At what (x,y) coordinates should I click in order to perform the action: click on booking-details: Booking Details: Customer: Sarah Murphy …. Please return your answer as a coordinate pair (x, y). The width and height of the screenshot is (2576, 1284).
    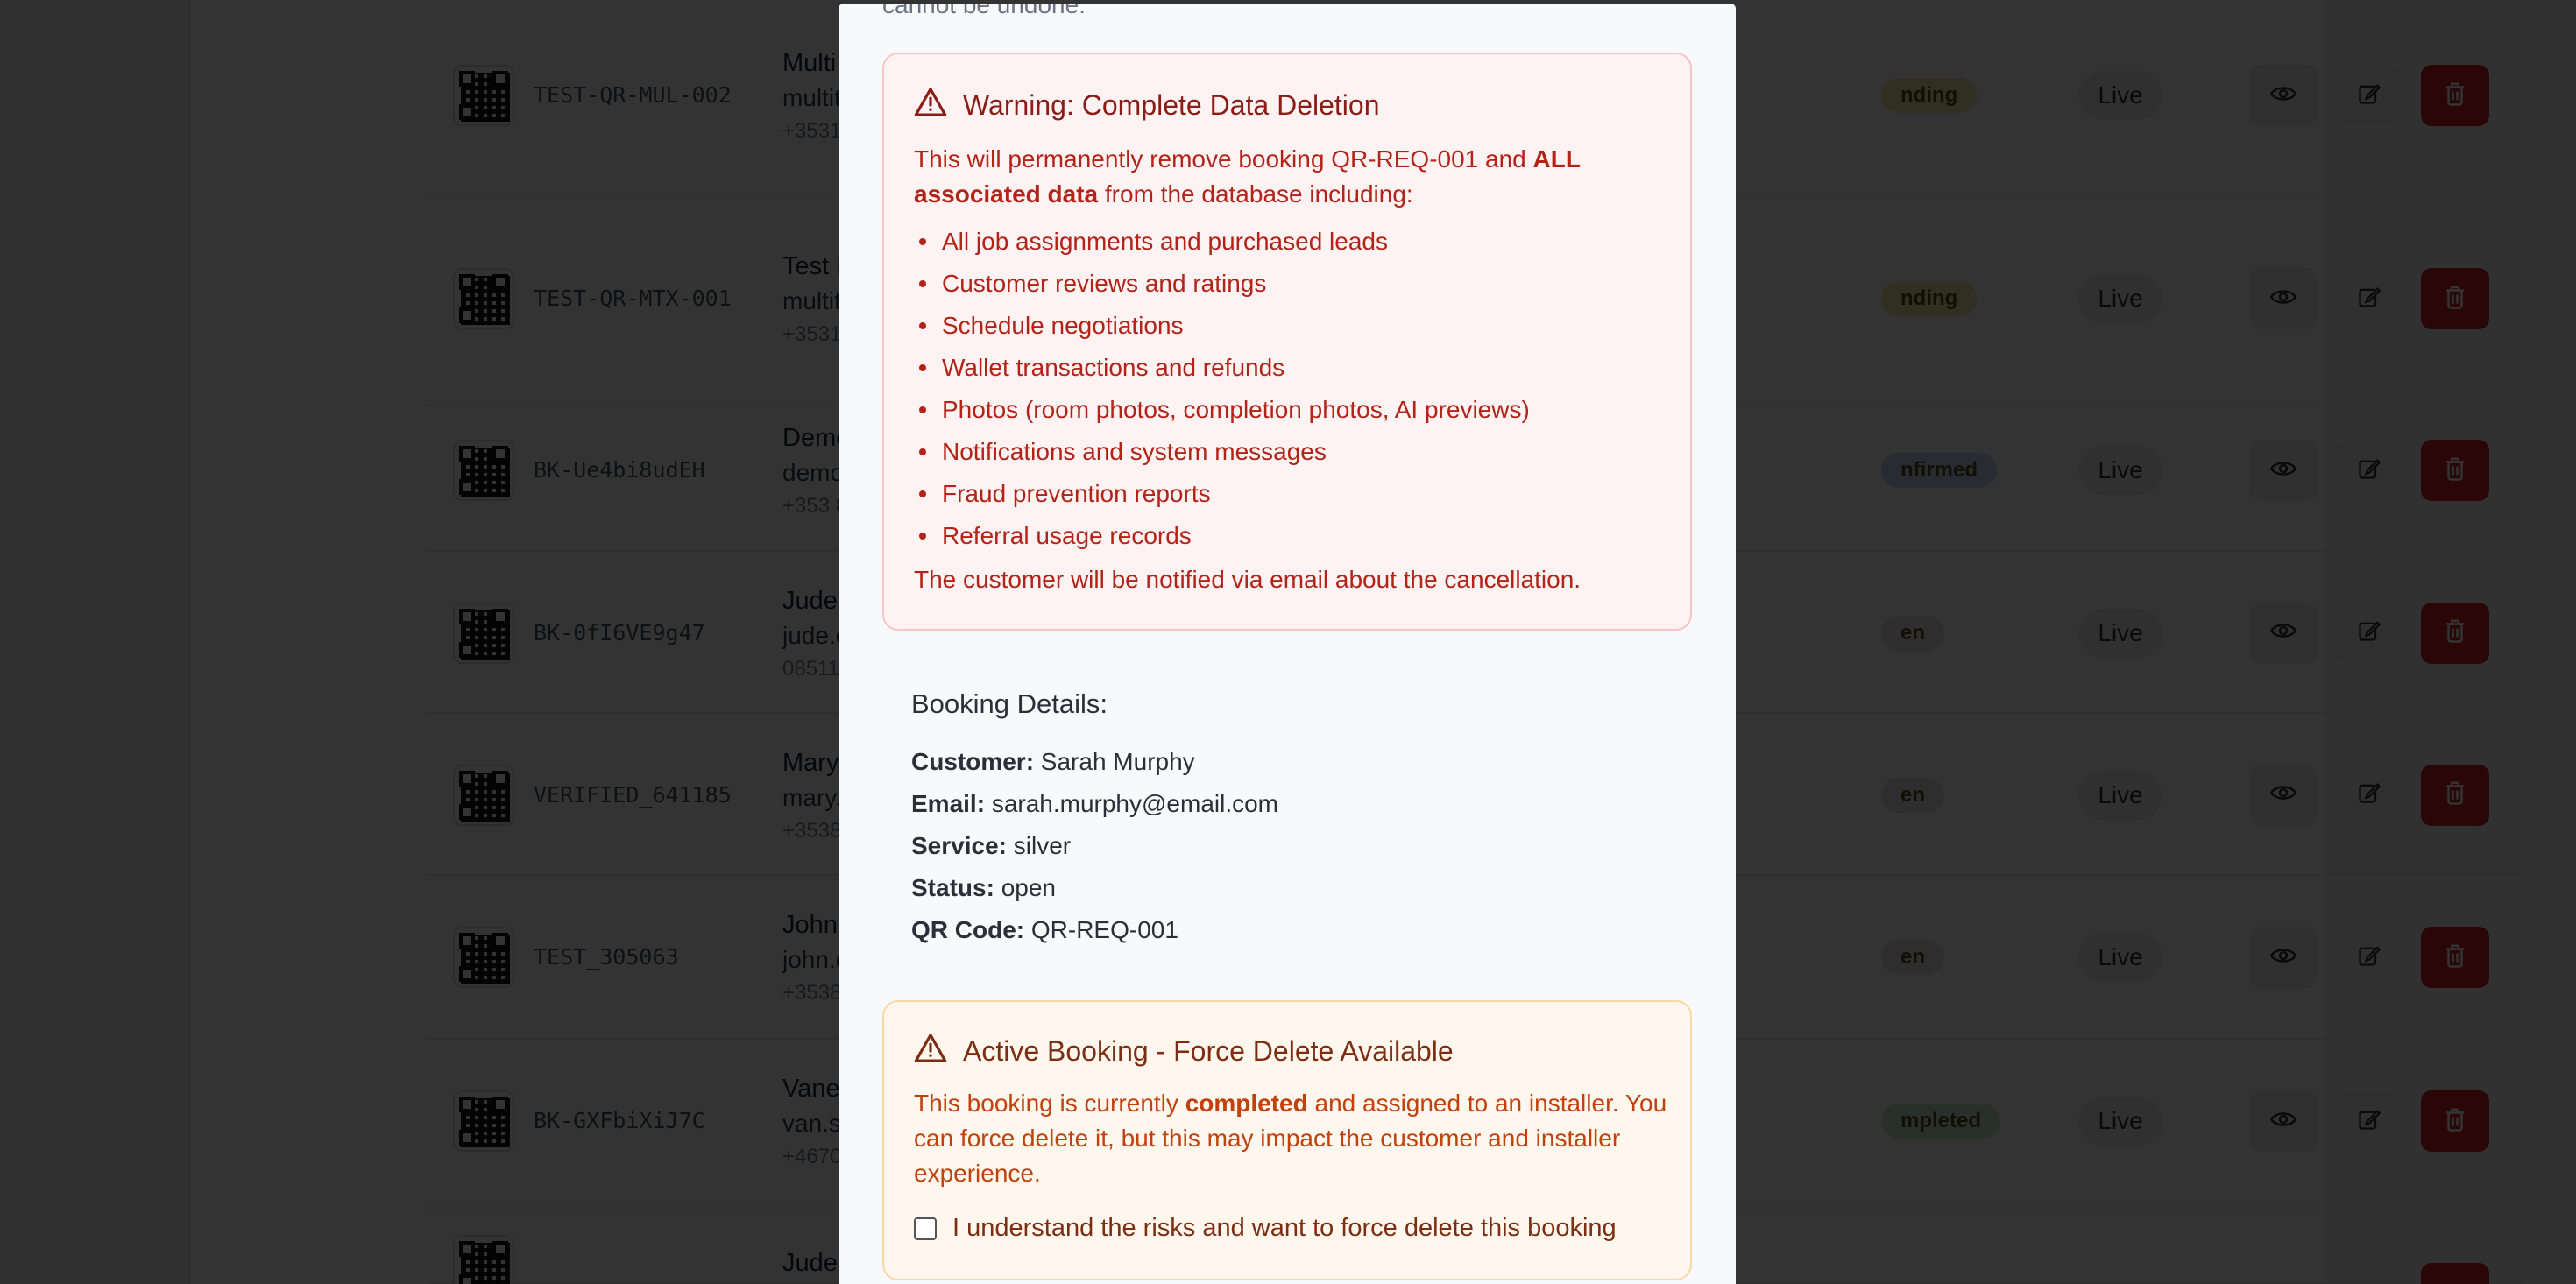
    Looking at the image, I should click on (1094, 820).